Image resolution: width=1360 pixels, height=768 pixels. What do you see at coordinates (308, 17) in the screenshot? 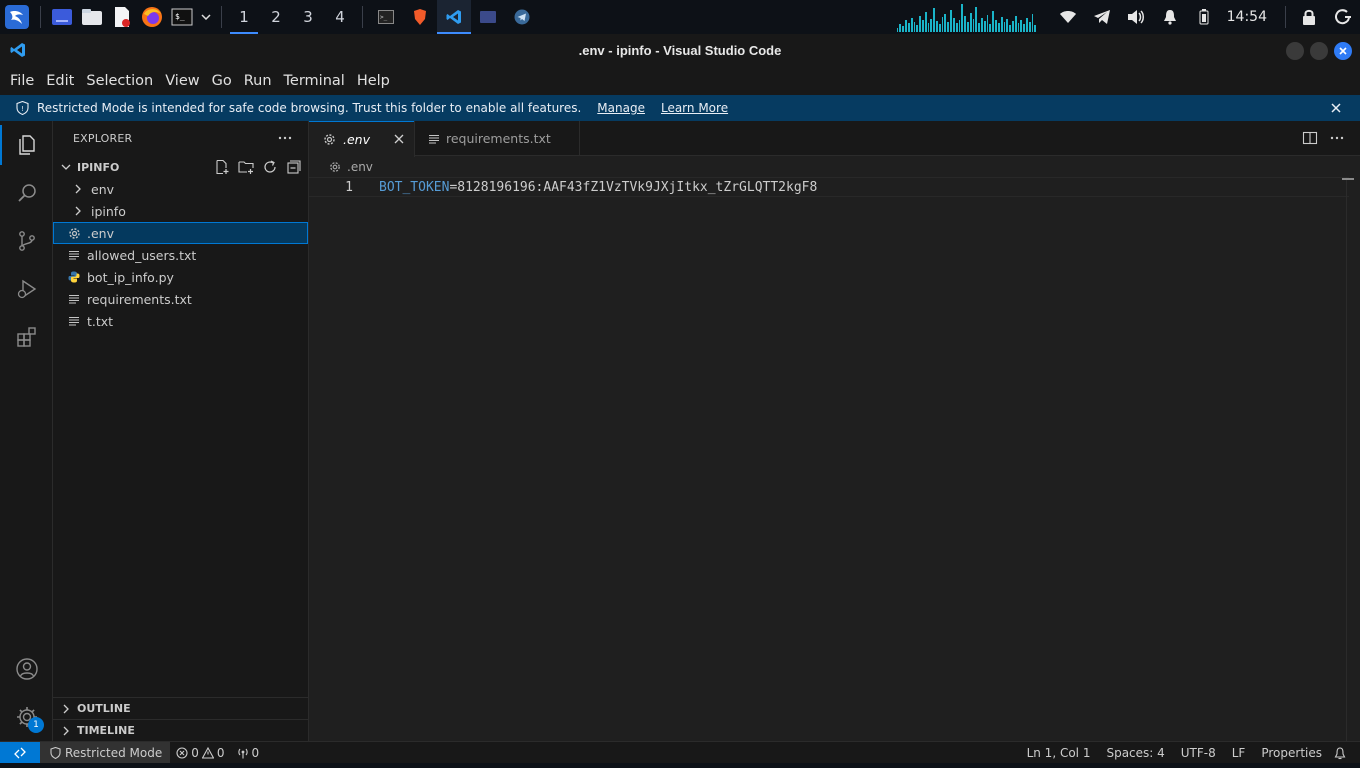
I see `workspace-3: 3` at bounding box center [308, 17].